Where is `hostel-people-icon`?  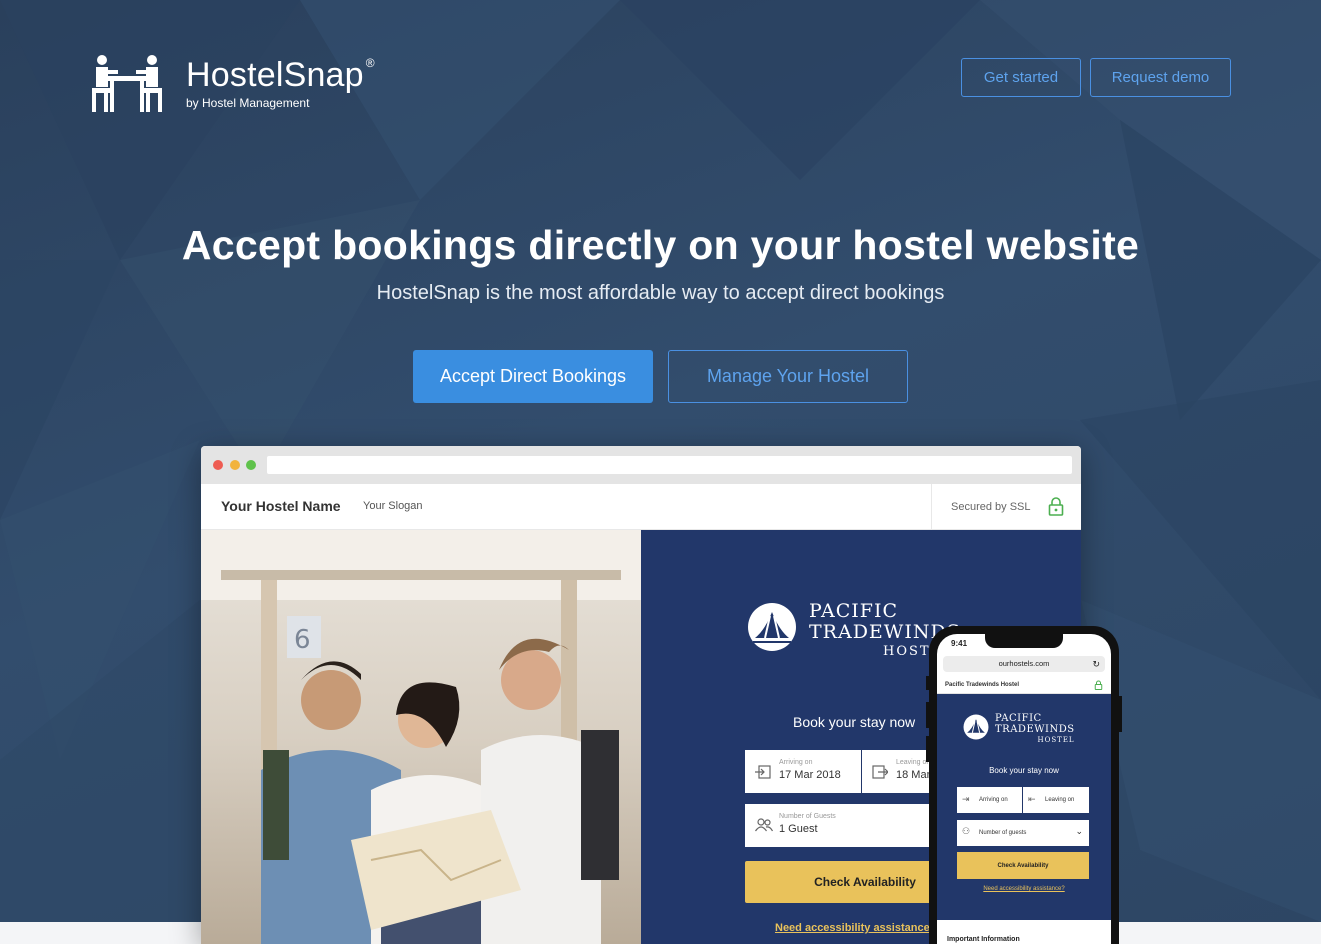
hostel-people-icon is located at coordinates (127, 83).